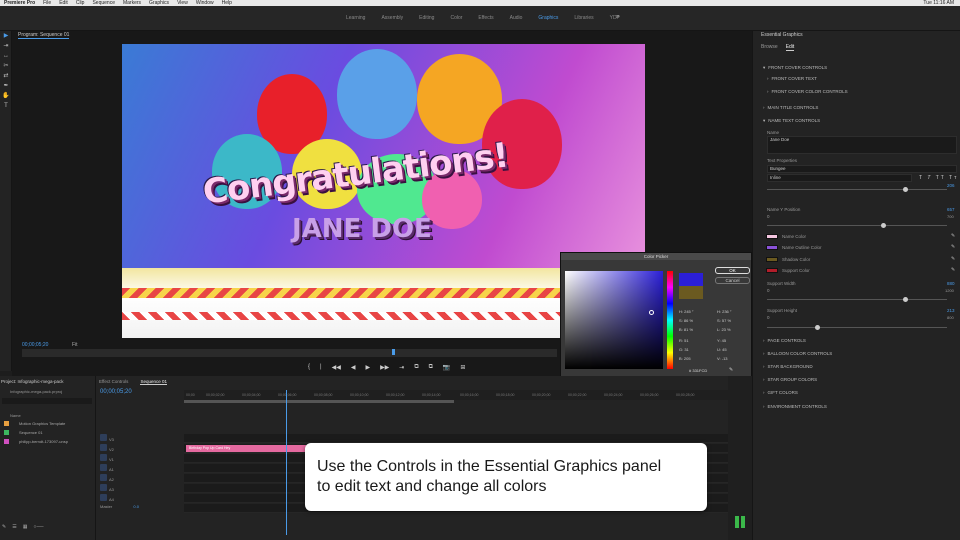 The height and width of the screenshot is (540, 960). What do you see at coordinates (784, 340) in the screenshot?
I see `section-page-controls: › PAGE CONTROLS` at bounding box center [784, 340].